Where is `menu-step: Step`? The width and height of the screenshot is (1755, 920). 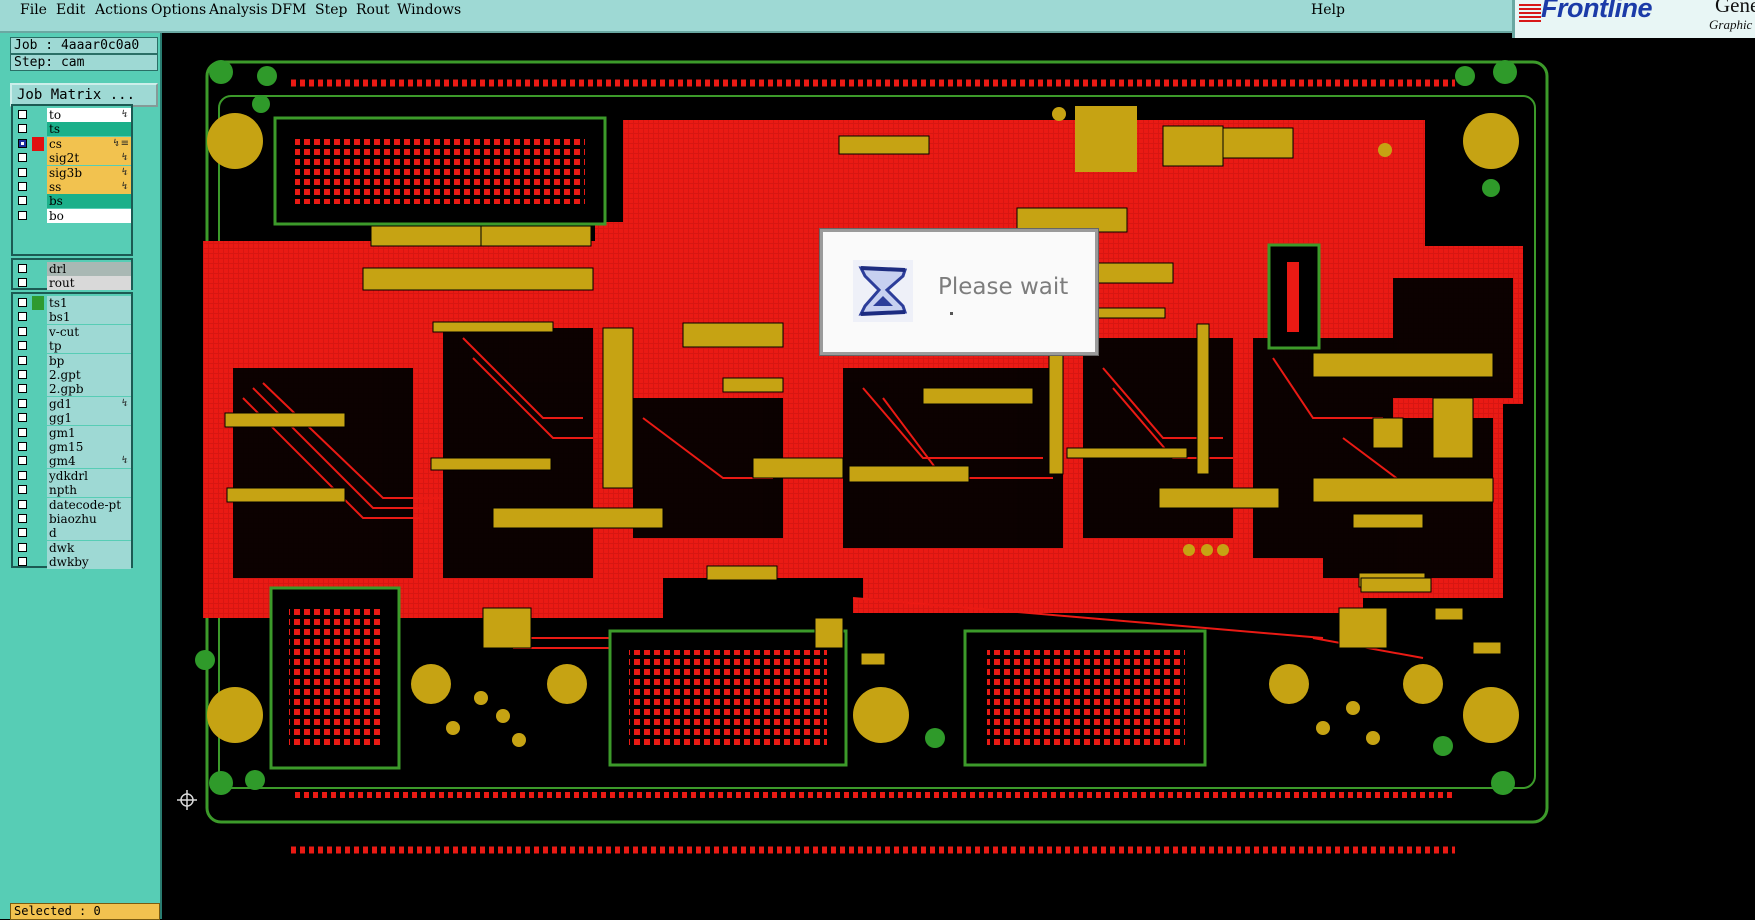 menu-step: Step is located at coordinates (331, 10).